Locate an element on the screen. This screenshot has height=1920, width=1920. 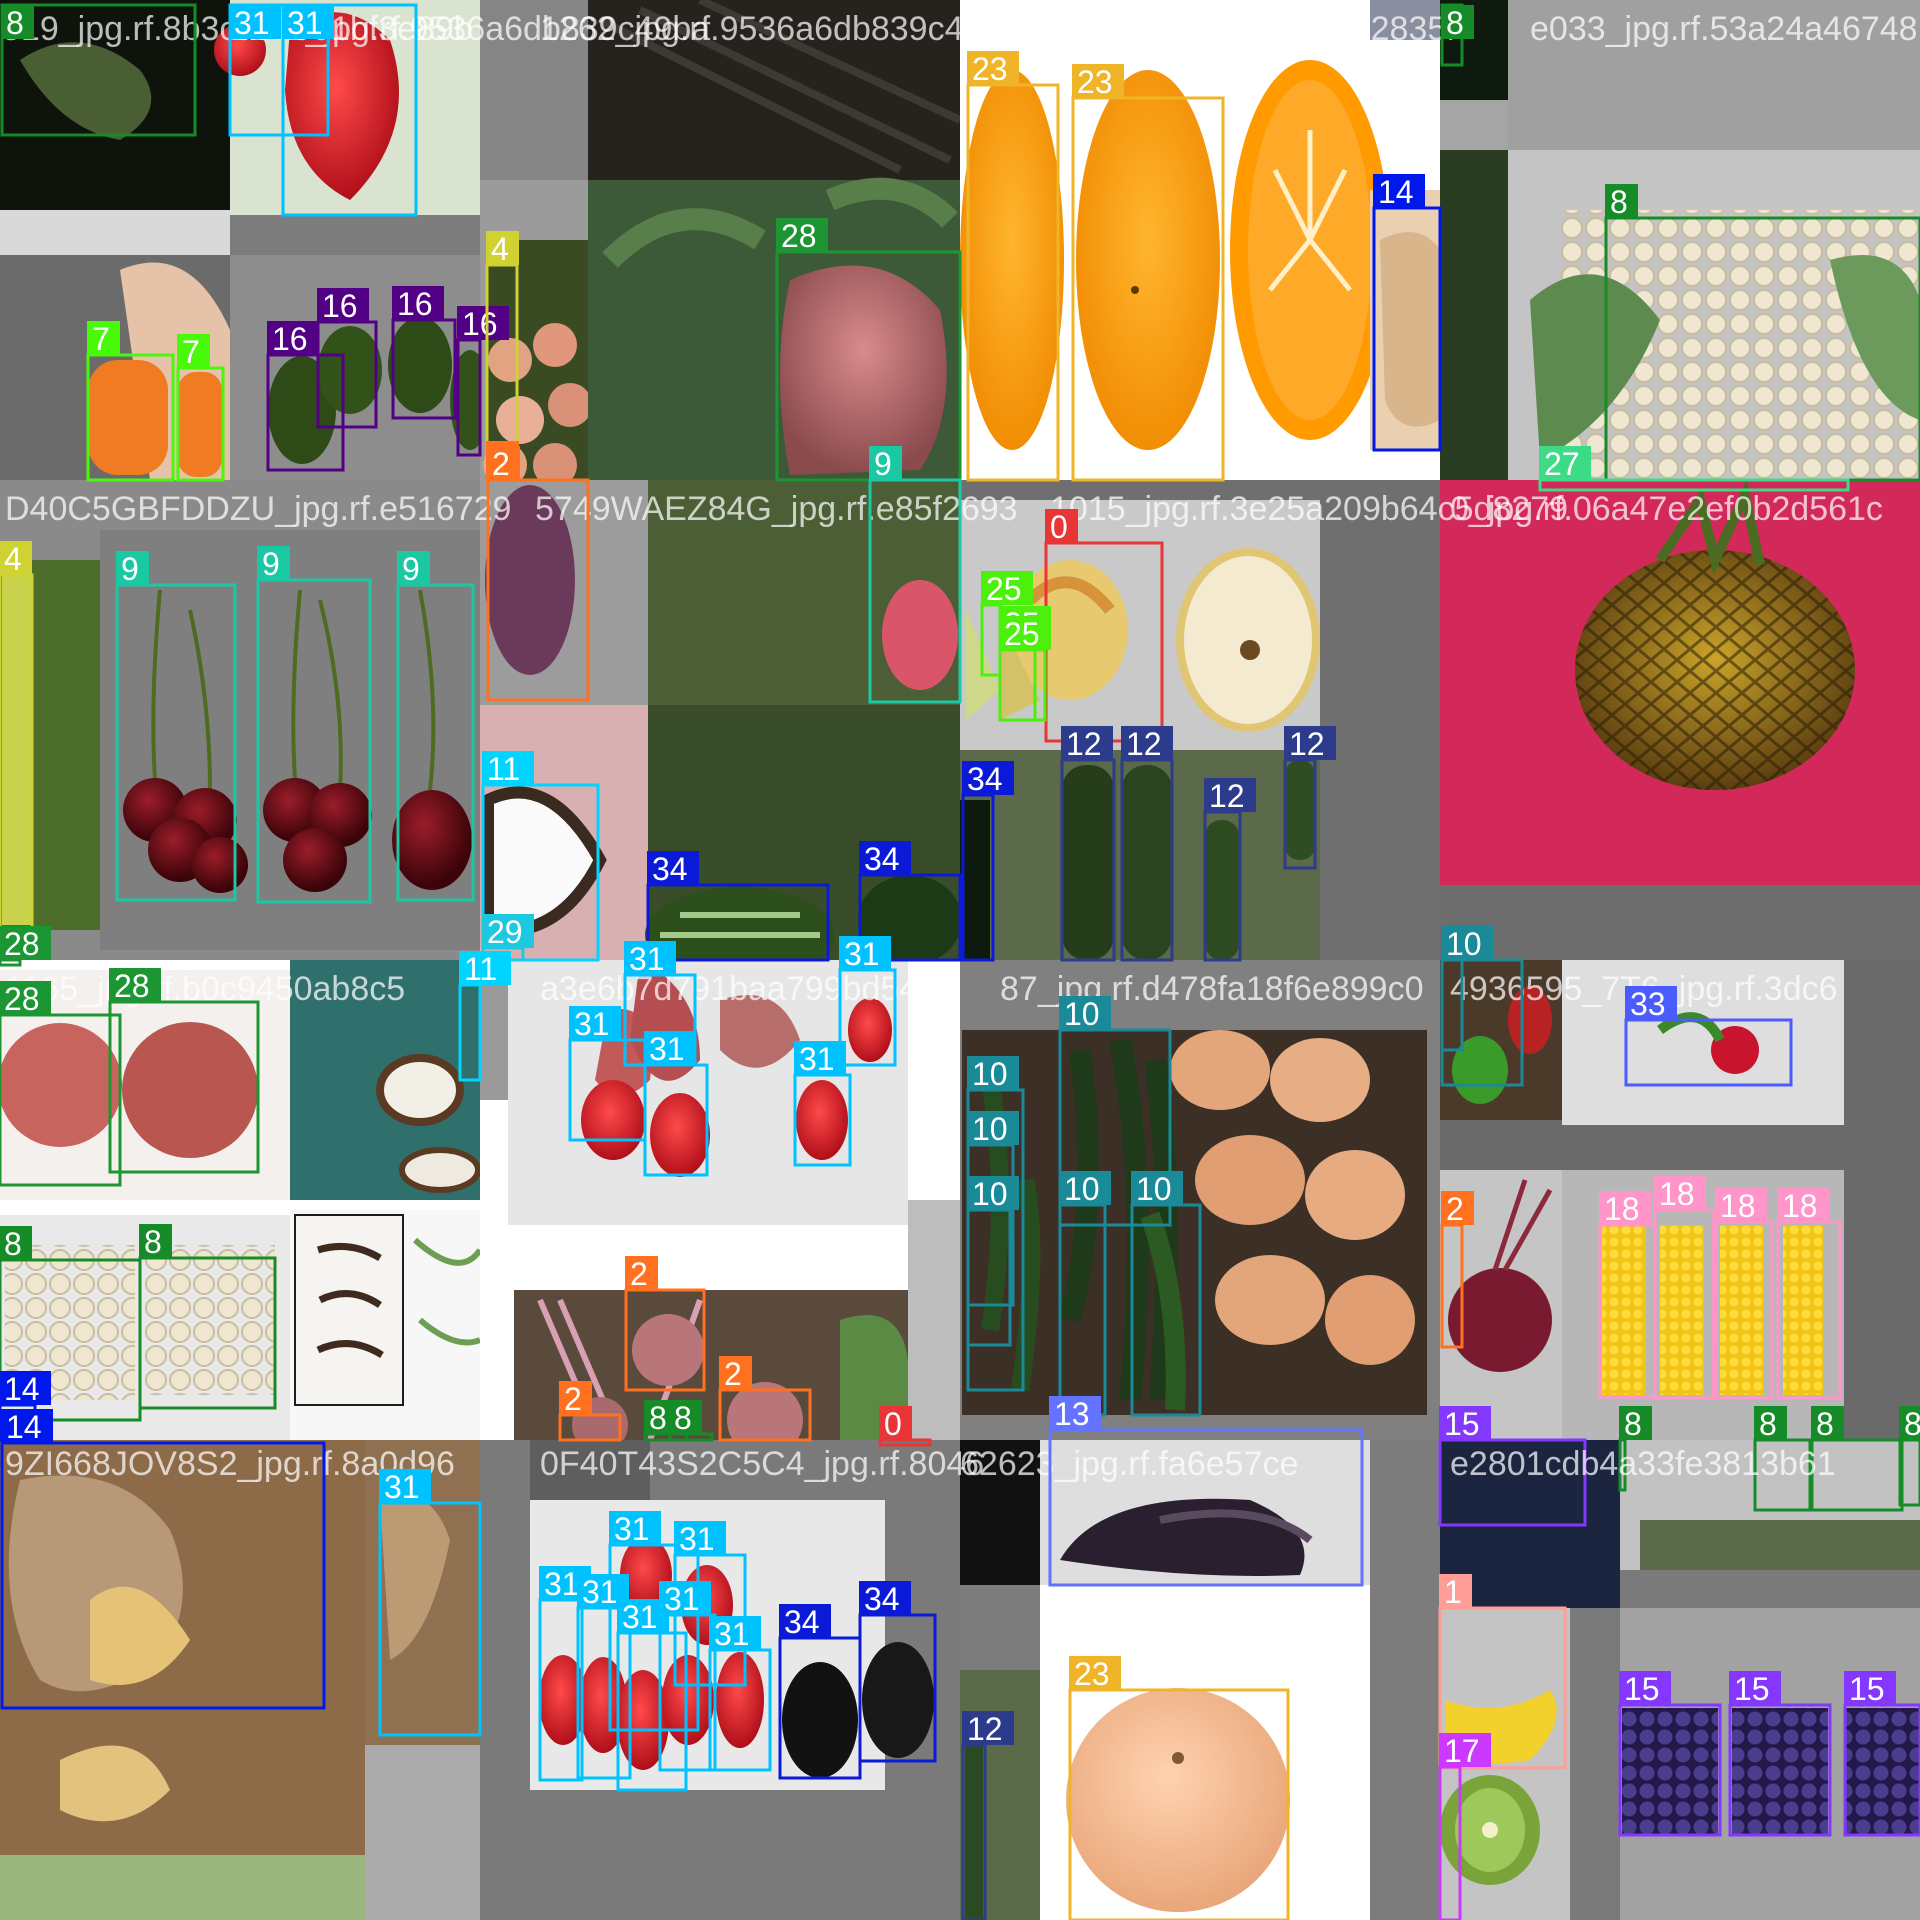
class-label: 13 is located at coordinates (1072, 1414).